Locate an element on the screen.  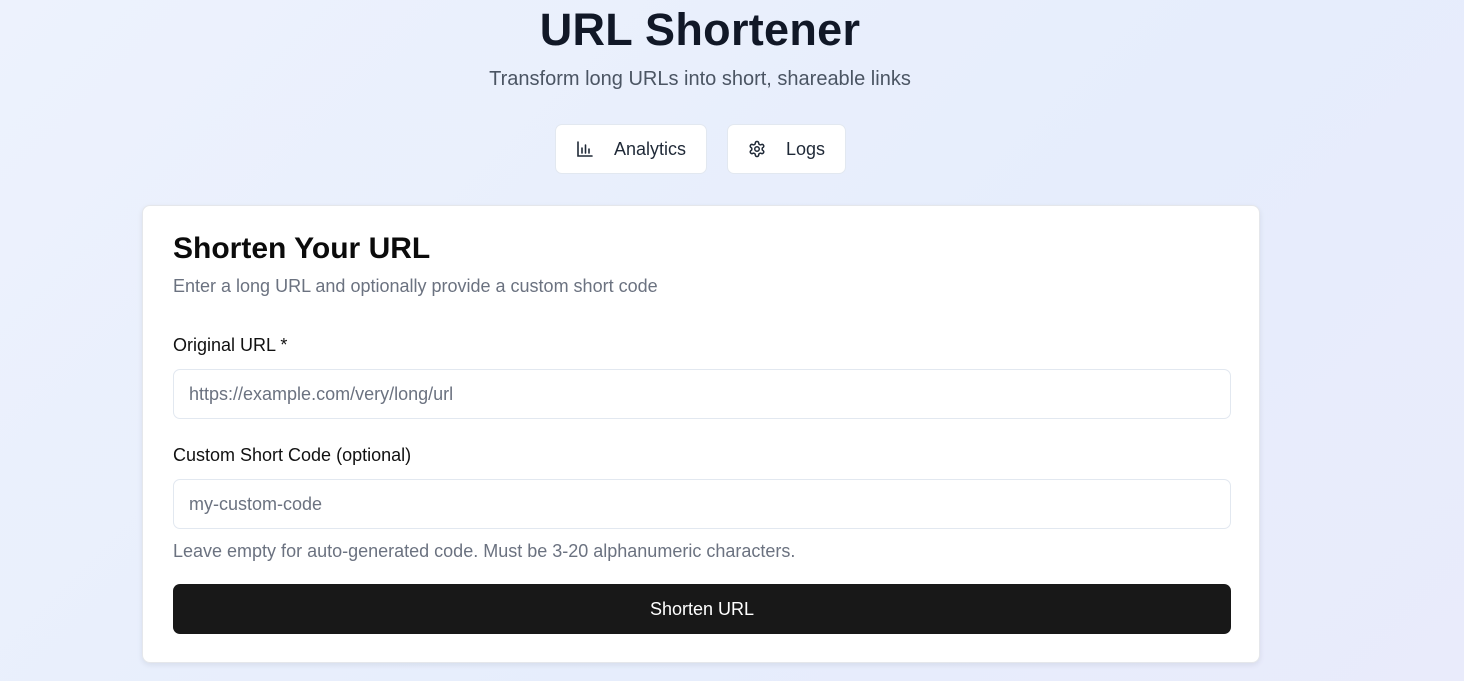
custom-code-input is located at coordinates (702, 504).